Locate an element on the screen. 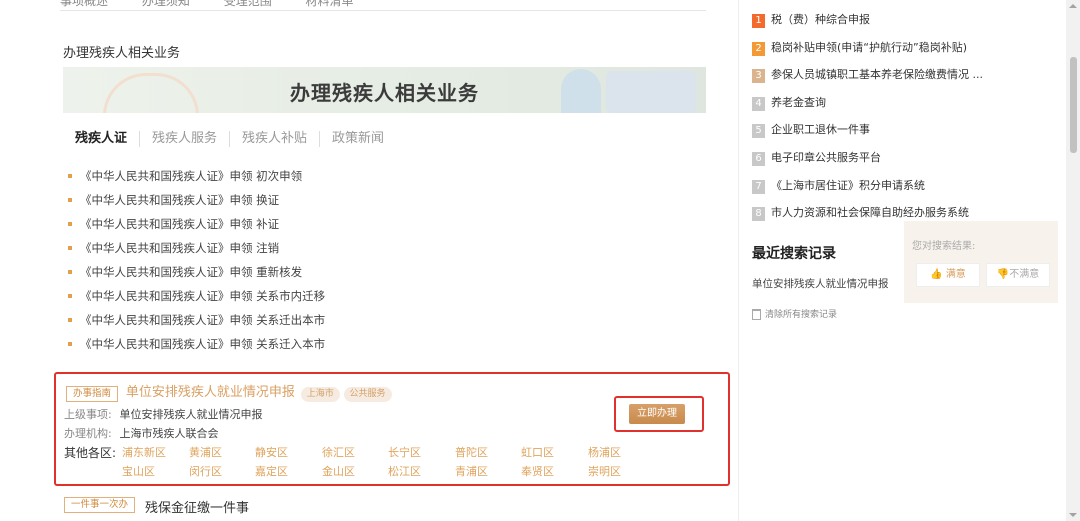  thumbs-down-icon: 👎 is located at coordinates (1003, 274).